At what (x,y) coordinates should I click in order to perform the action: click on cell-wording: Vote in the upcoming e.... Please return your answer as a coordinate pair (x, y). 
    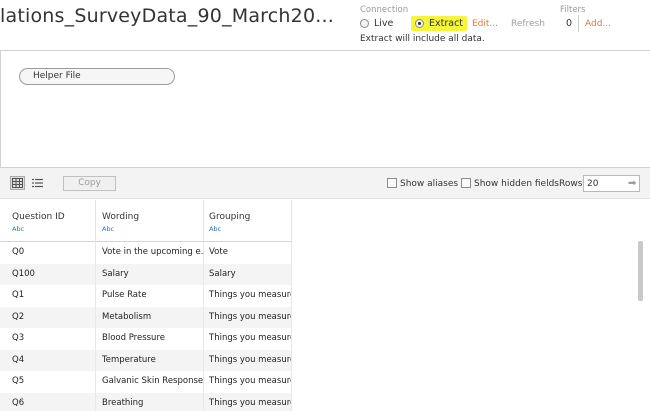
    Looking at the image, I should click on (150, 253).